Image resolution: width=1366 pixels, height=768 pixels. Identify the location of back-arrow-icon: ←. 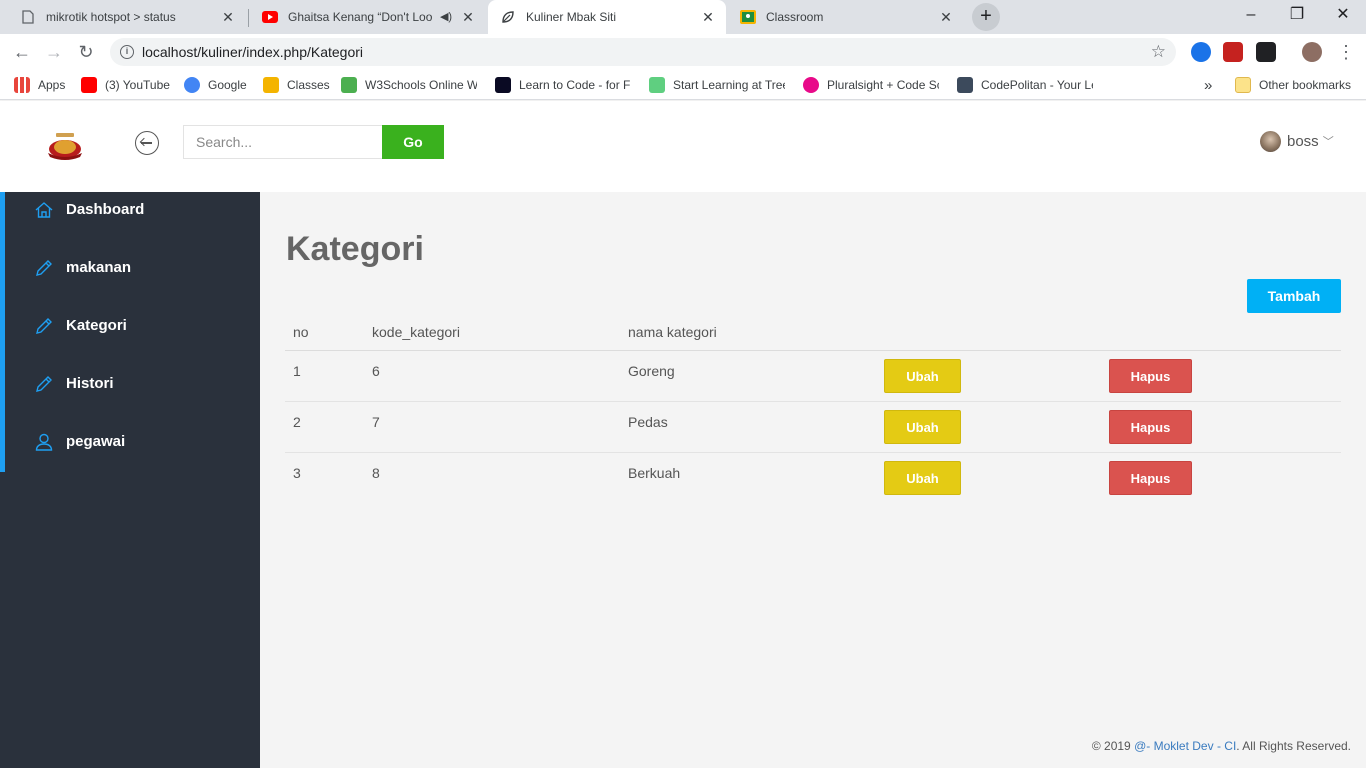
(22, 52).